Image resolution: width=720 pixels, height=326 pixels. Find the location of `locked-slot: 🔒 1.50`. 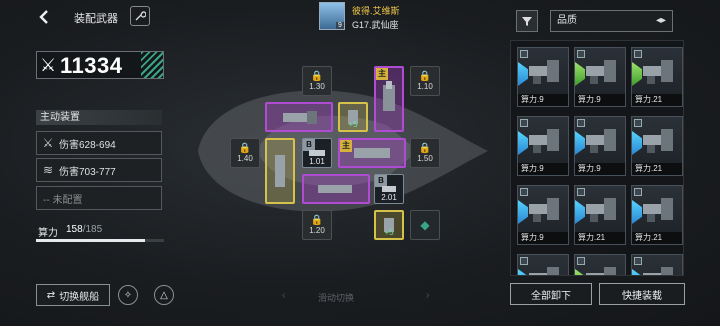

locked-slot: 🔒 1.50 is located at coordinates (425, 153).